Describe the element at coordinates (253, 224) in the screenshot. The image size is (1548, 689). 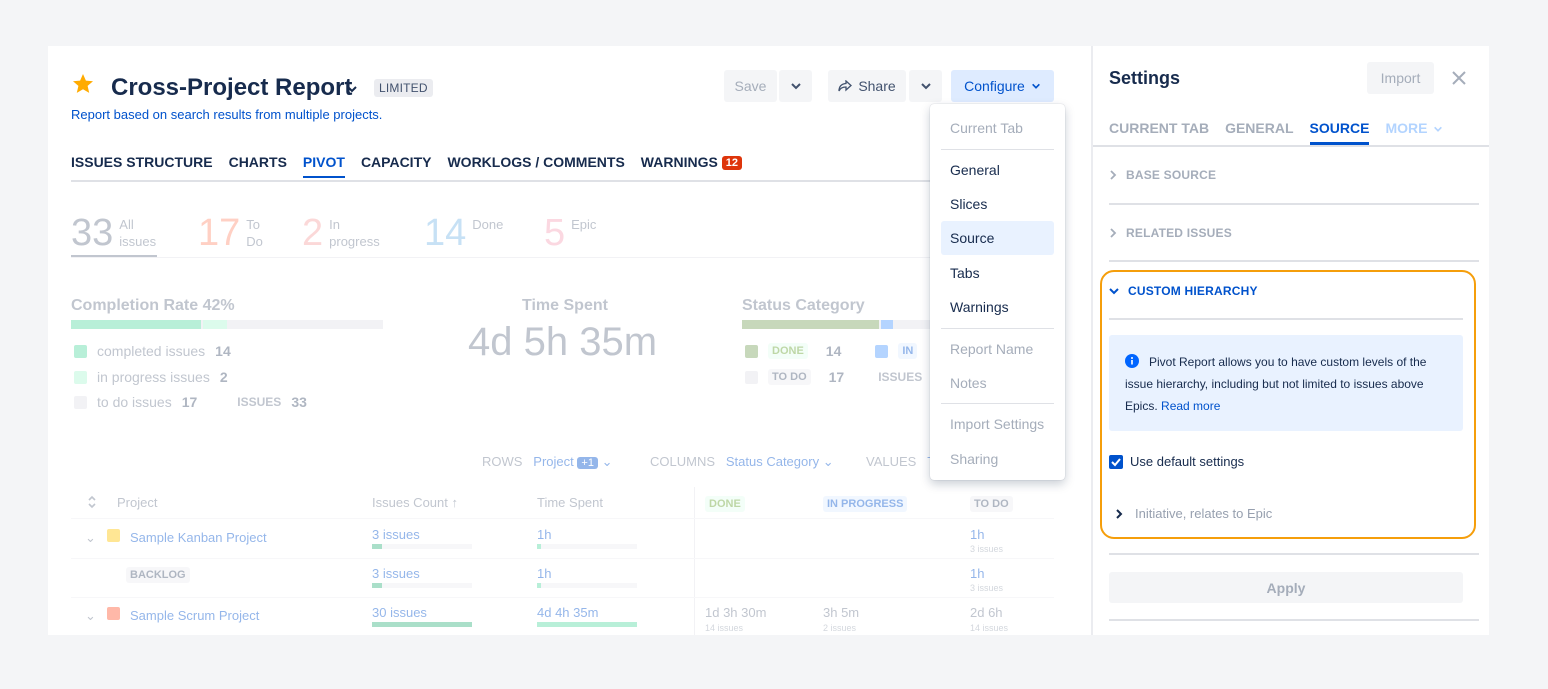
I see `stat-label: To` at that location.